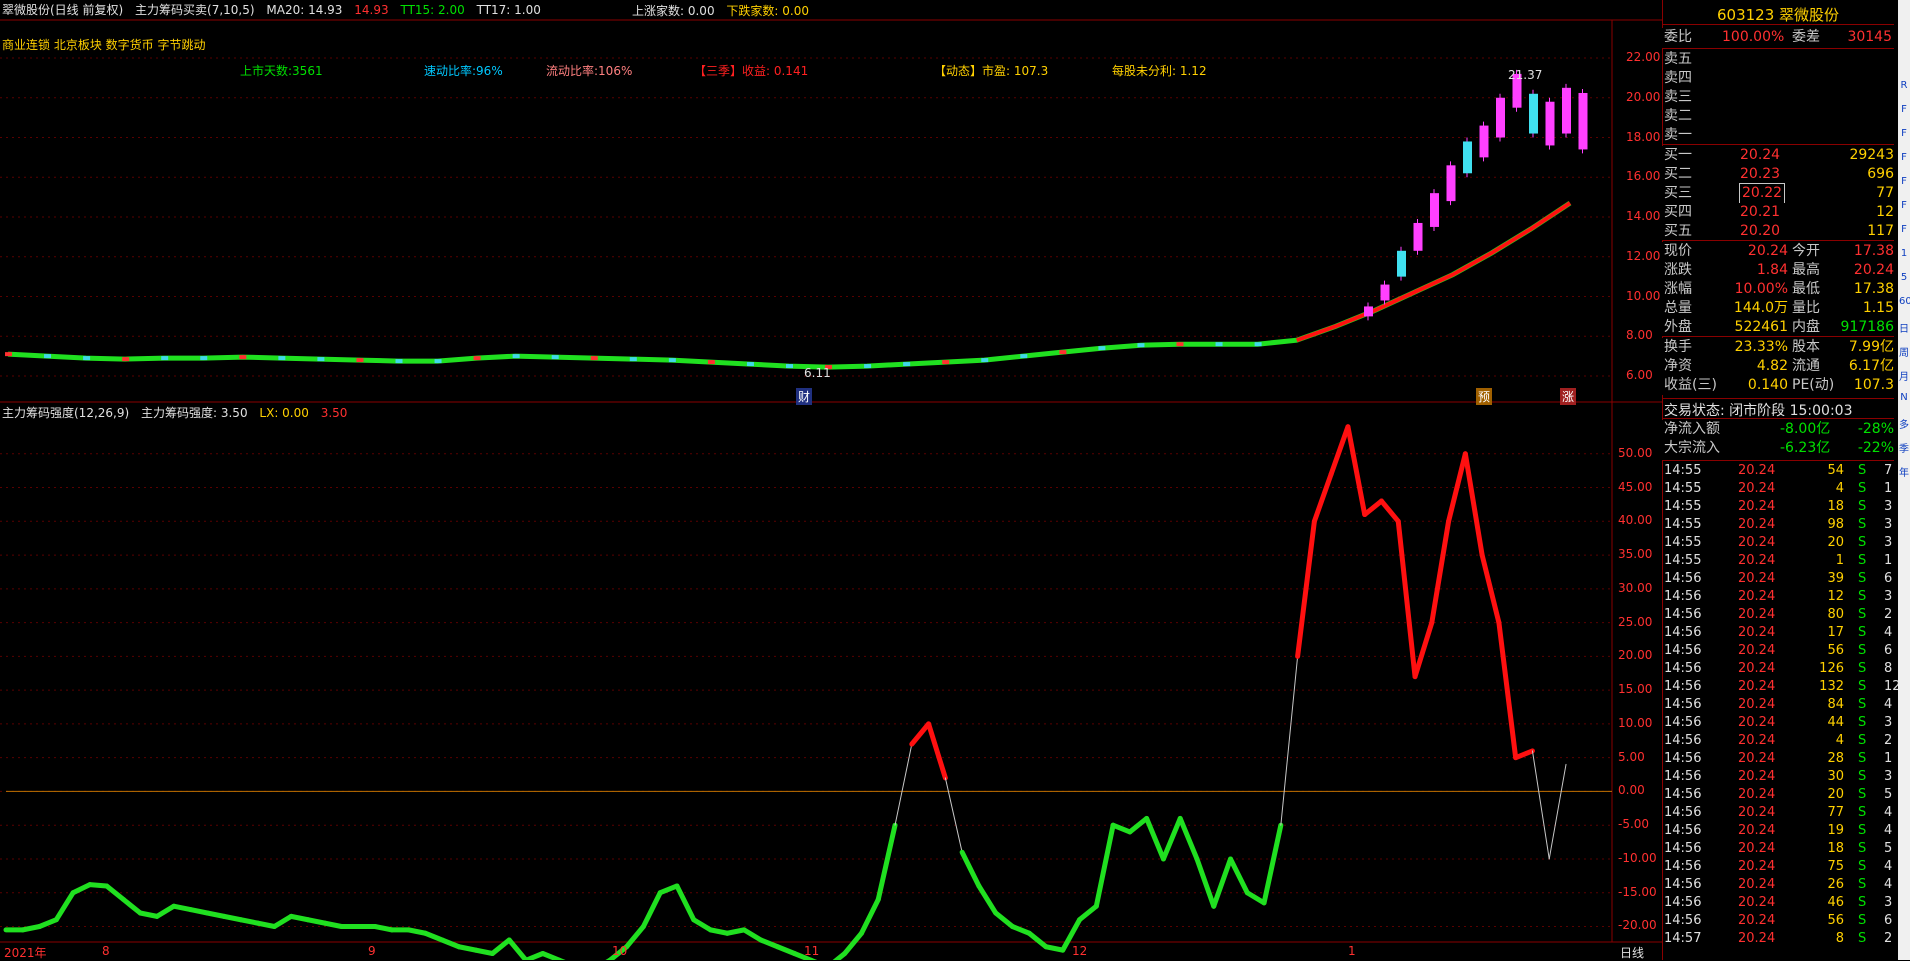  What do you see at coordinates (1678, 97) in the screenshot?
I see `sell-level-3: 卖三` at bounding box center [1678, 97].